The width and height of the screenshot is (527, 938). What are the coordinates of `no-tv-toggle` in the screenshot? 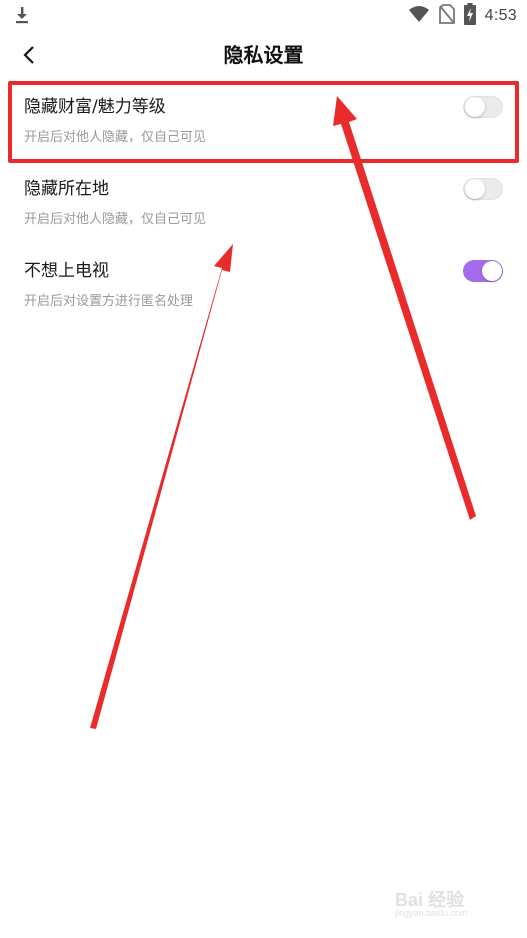 It's located at (483, 271).